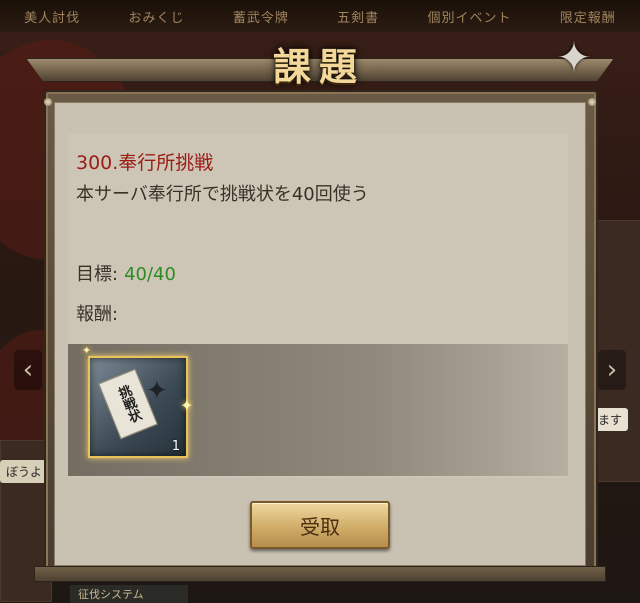  Describe the element at coordinates (261, 16) in the screenshot. I see `nav-tab: 蓄武令牌` at that location.